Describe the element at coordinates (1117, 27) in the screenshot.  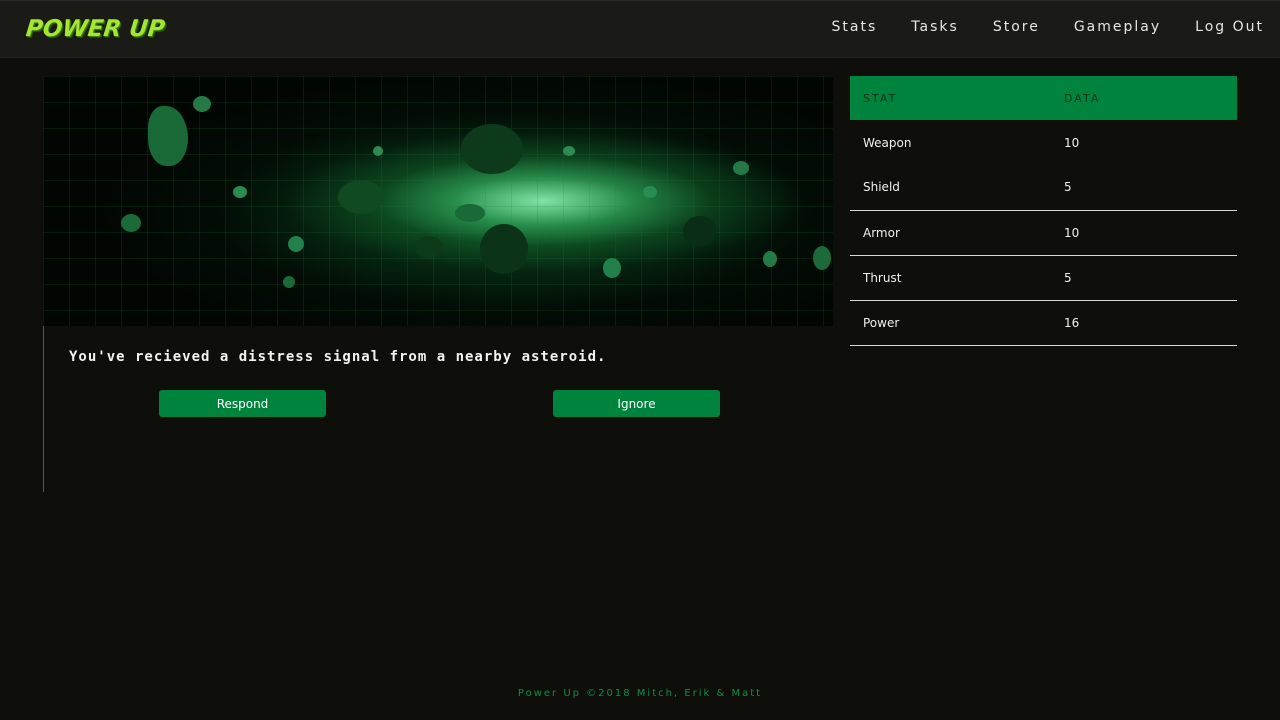
I see `nav-item-gameplay: Gameplay` at that location.